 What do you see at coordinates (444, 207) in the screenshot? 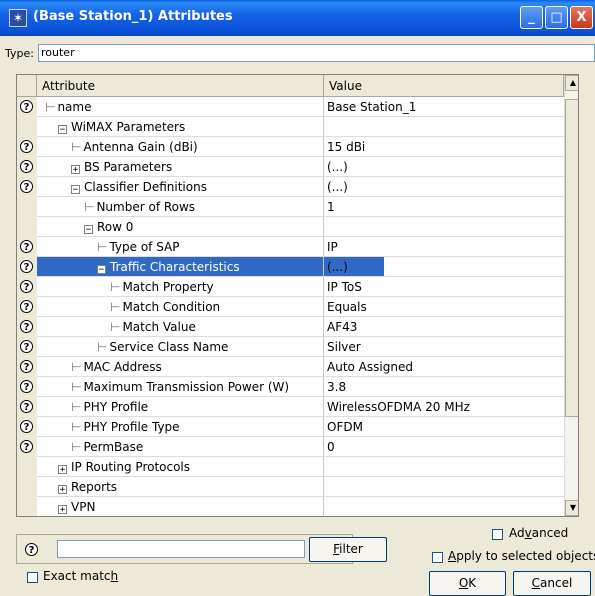
I see `value-cell: 1` at bounding box center [444, 207].